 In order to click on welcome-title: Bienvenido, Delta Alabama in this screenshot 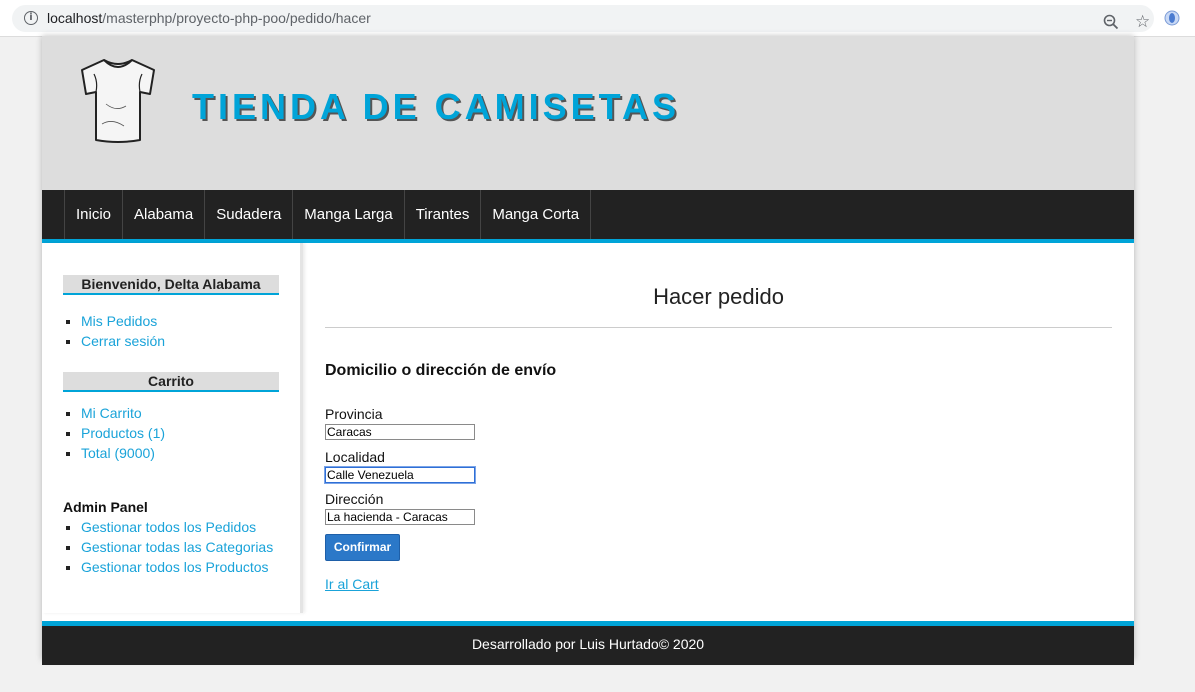, I will do `click(171, 285)`.